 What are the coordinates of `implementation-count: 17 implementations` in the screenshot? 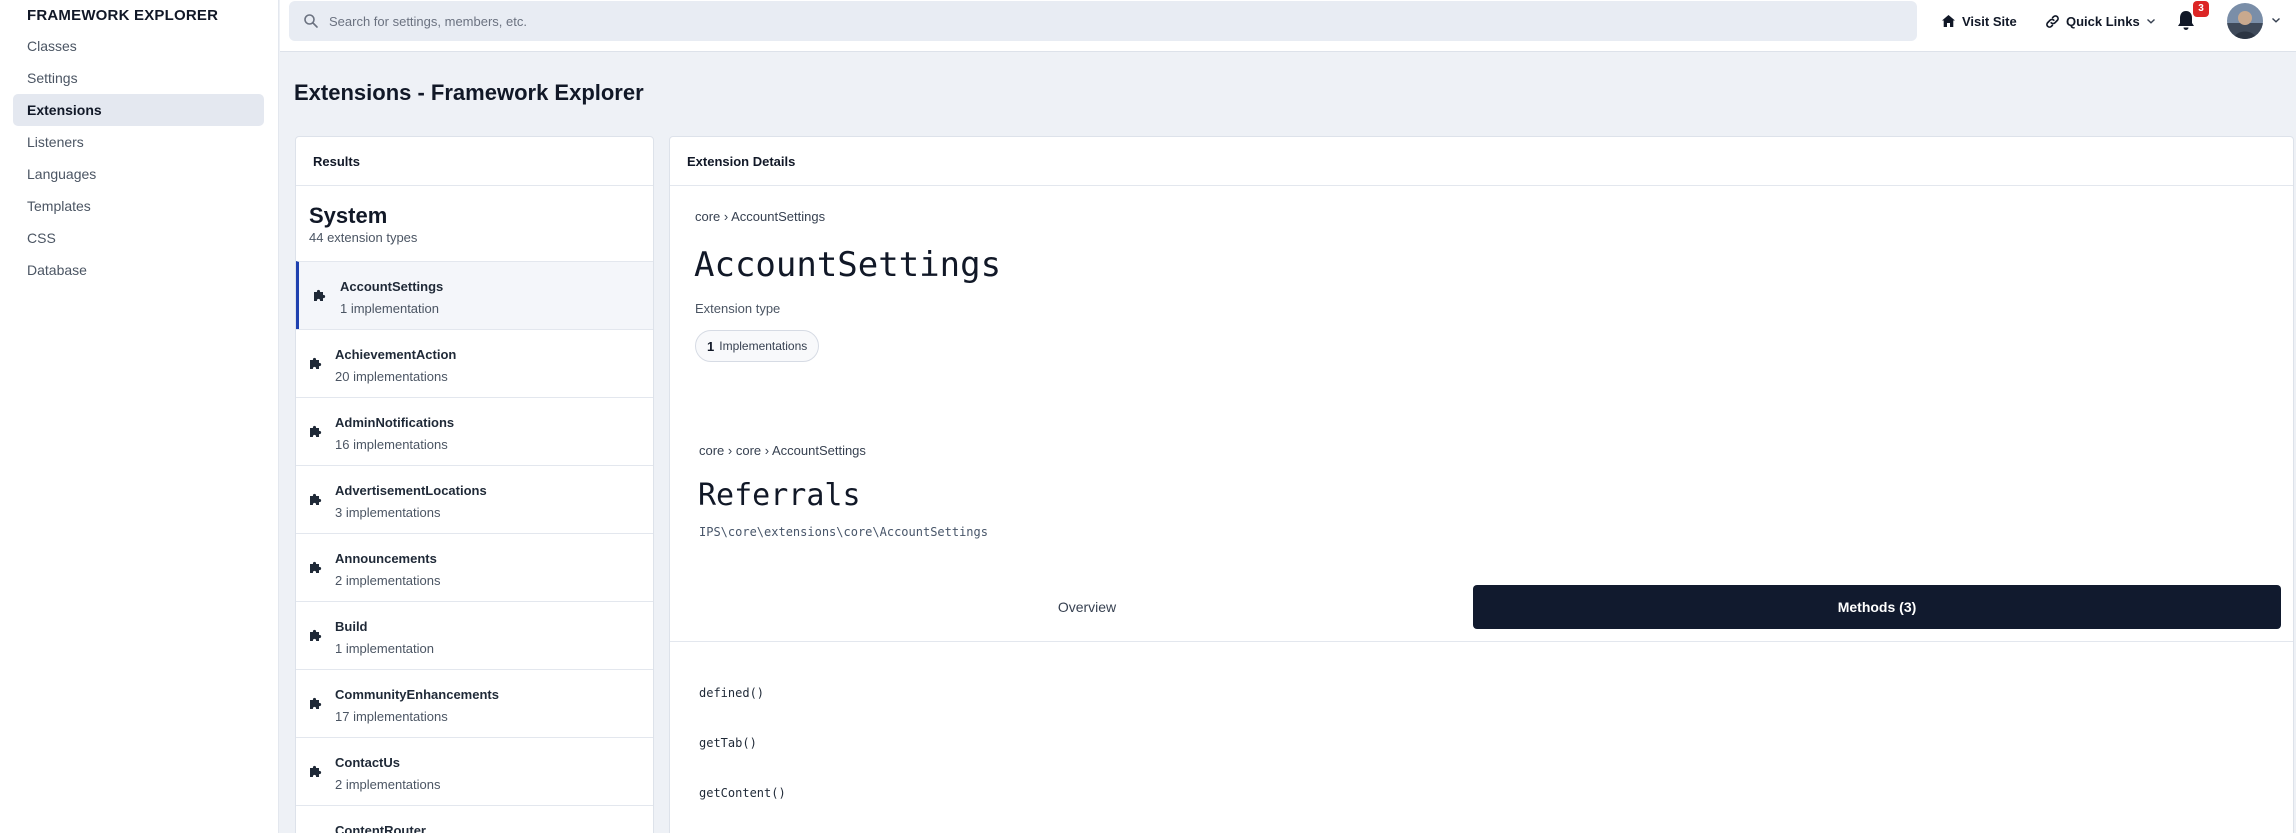 It's located at (391, 716).